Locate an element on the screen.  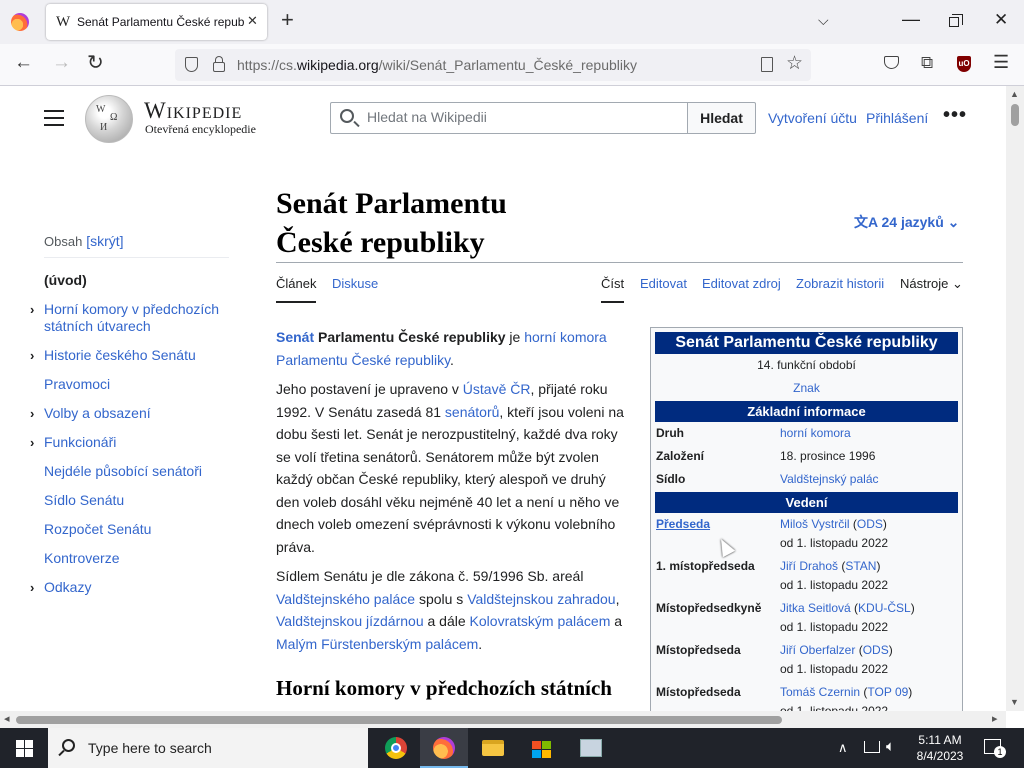
tools-dropdown: Nástroje ⌄ is located at coordinates (931, 284).